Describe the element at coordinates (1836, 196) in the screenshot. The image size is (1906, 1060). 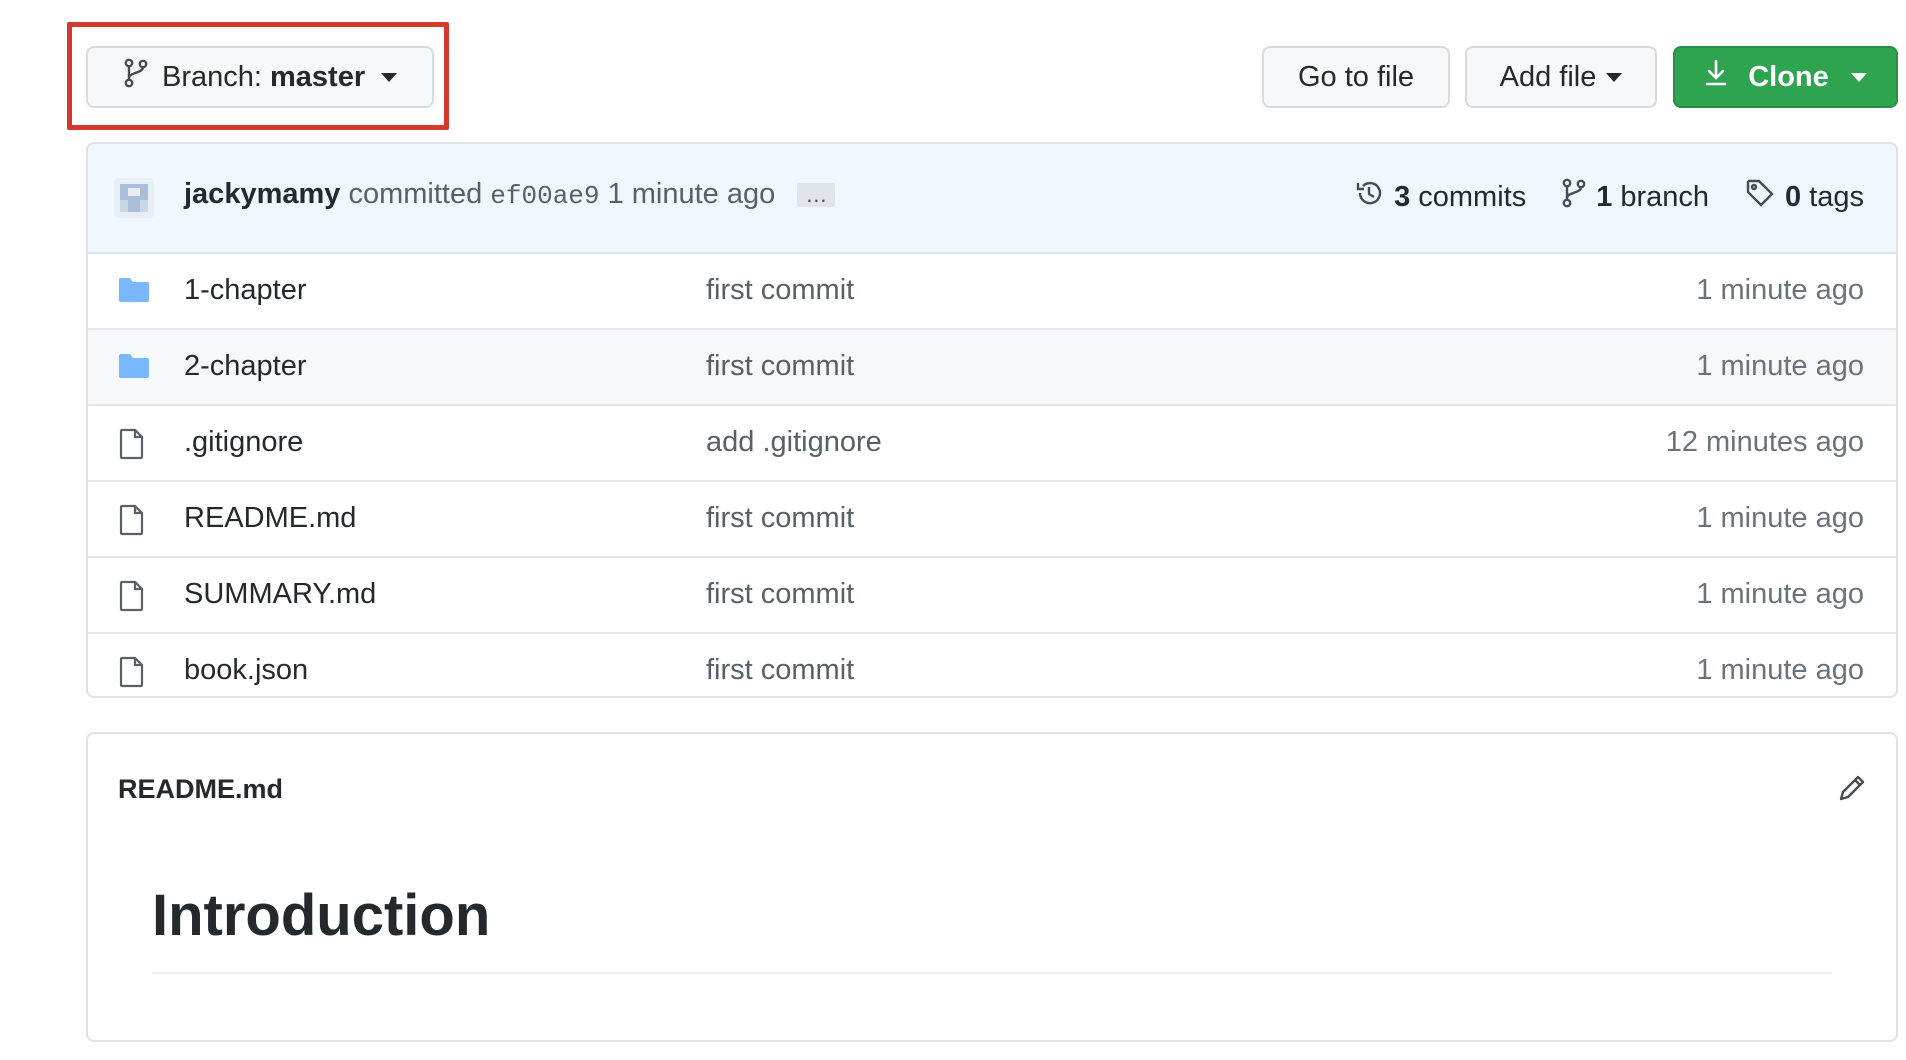
I see `tags-label: tags` at that location.